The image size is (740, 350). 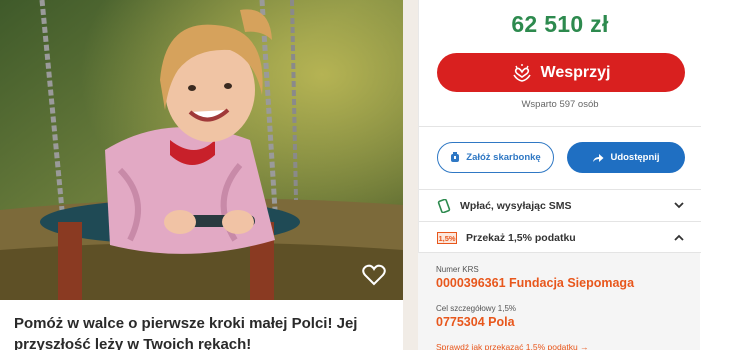 What do you see at coordinates (598, 157) in the screenshot?
I see `share-arrow-icon` at bounding box center [598, 157].